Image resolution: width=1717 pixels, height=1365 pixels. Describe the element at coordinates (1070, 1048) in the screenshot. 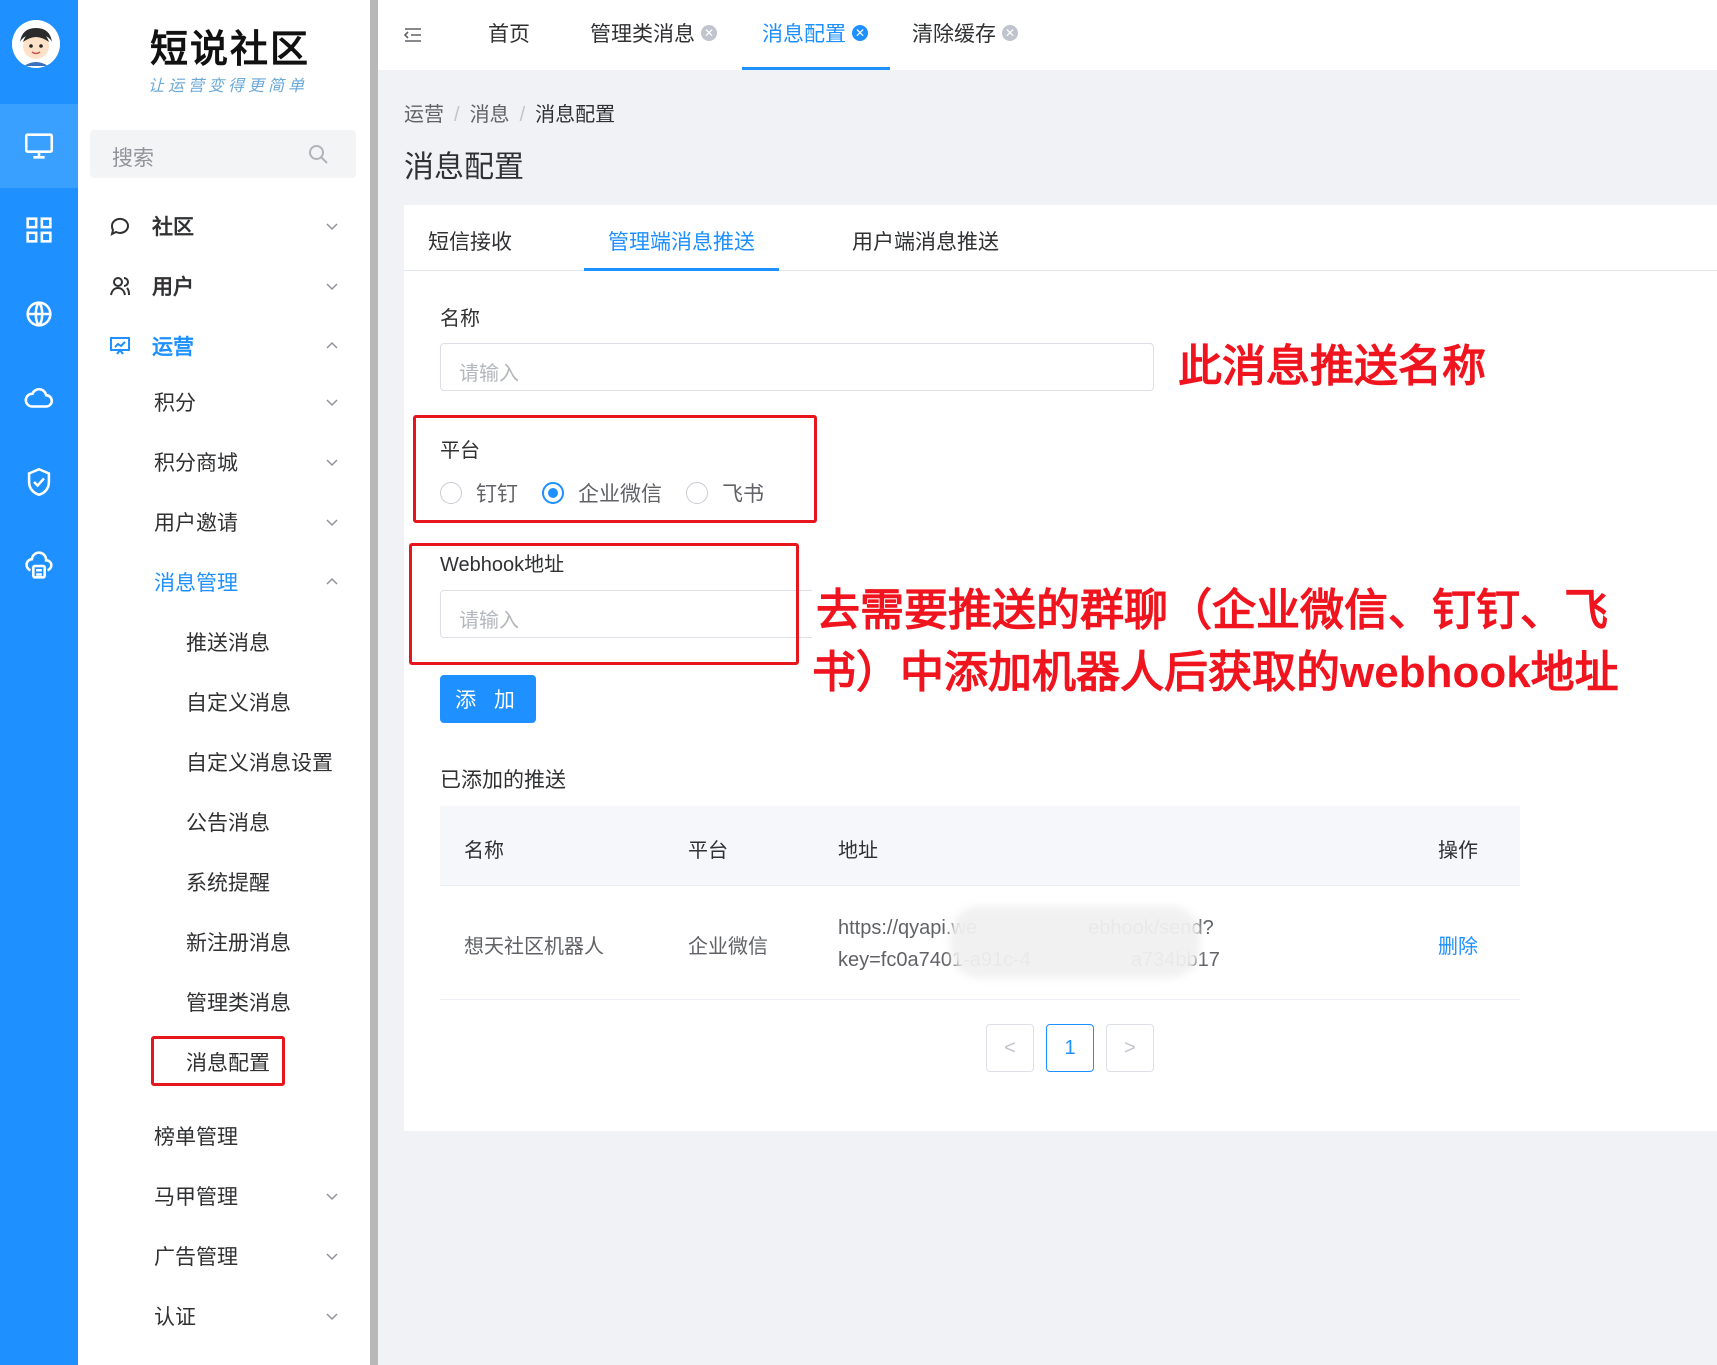

I see `page-button-1: 1` at that location.